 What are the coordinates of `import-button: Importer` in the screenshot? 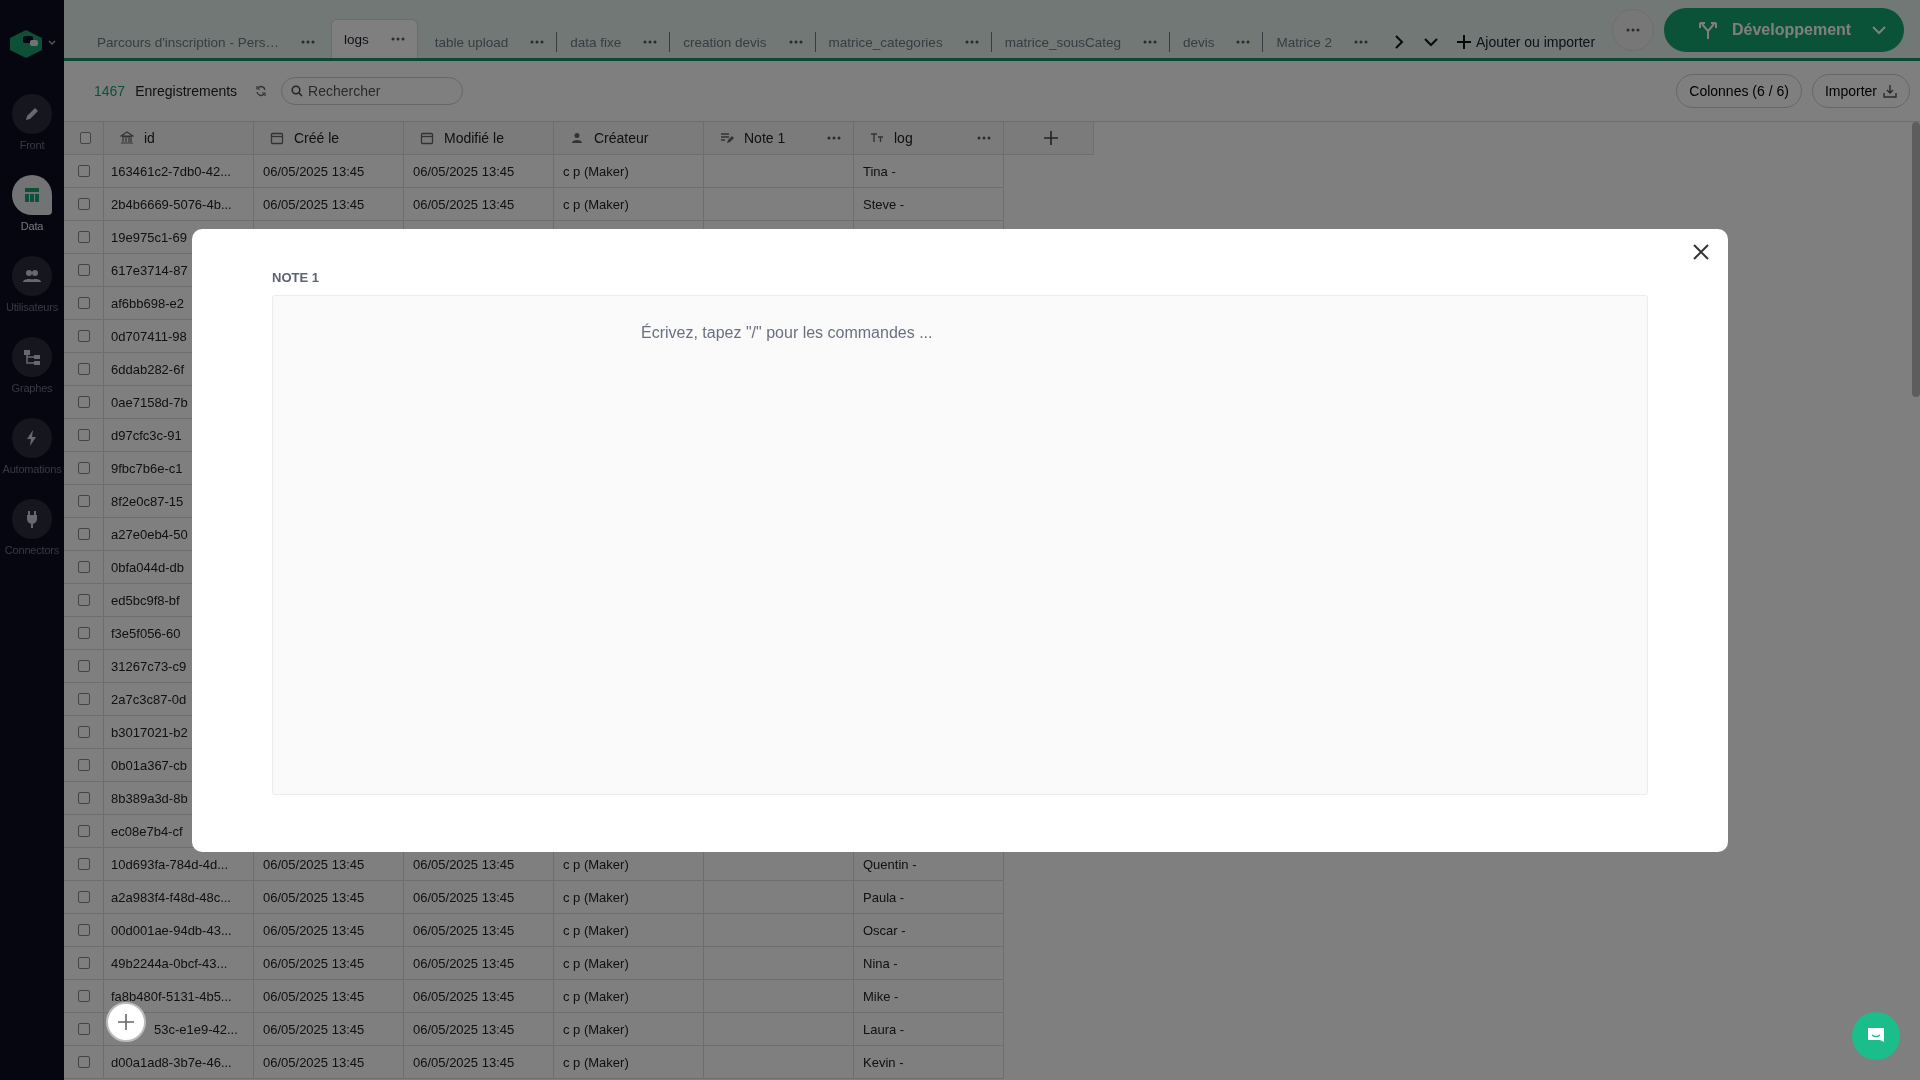 It's located at (1860, 91).